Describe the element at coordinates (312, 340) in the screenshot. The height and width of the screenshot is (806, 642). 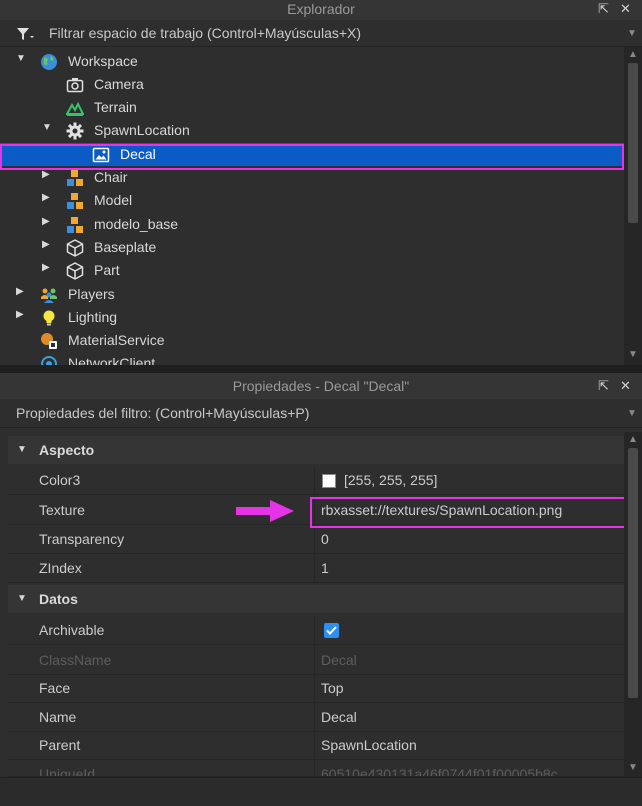
I see `tree-item-materialservice: MaterialService` at that location.